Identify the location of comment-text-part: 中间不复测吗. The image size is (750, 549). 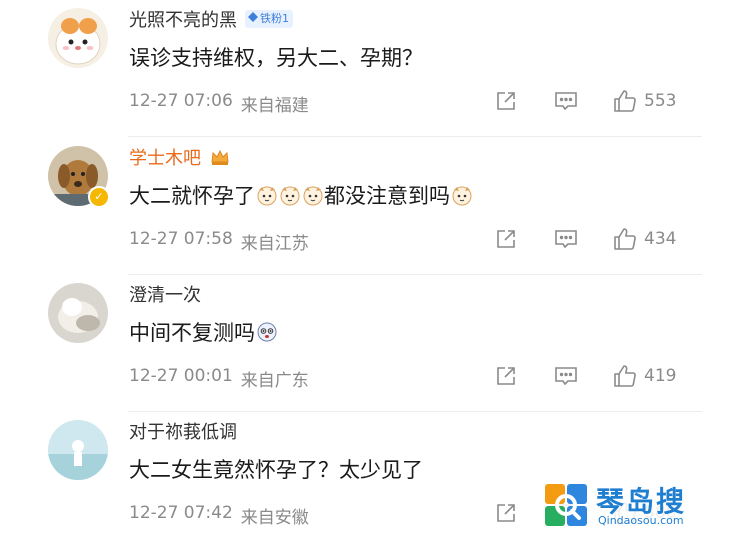
(192, 333).